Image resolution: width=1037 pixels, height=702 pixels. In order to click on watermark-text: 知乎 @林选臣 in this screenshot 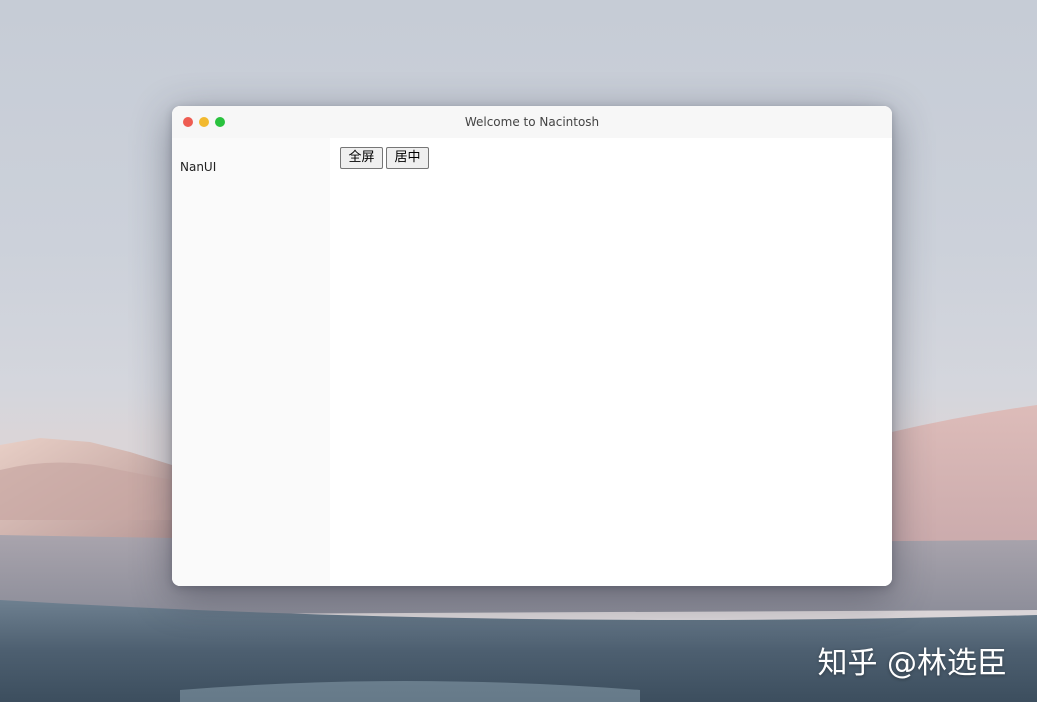, I will do `click(912, 663)`.